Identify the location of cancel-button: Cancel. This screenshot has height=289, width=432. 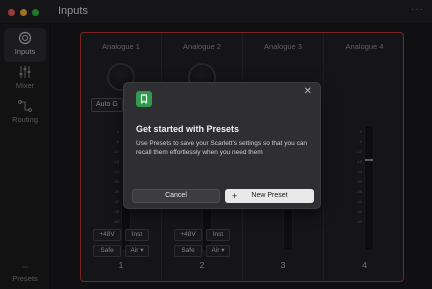
(176, 196).